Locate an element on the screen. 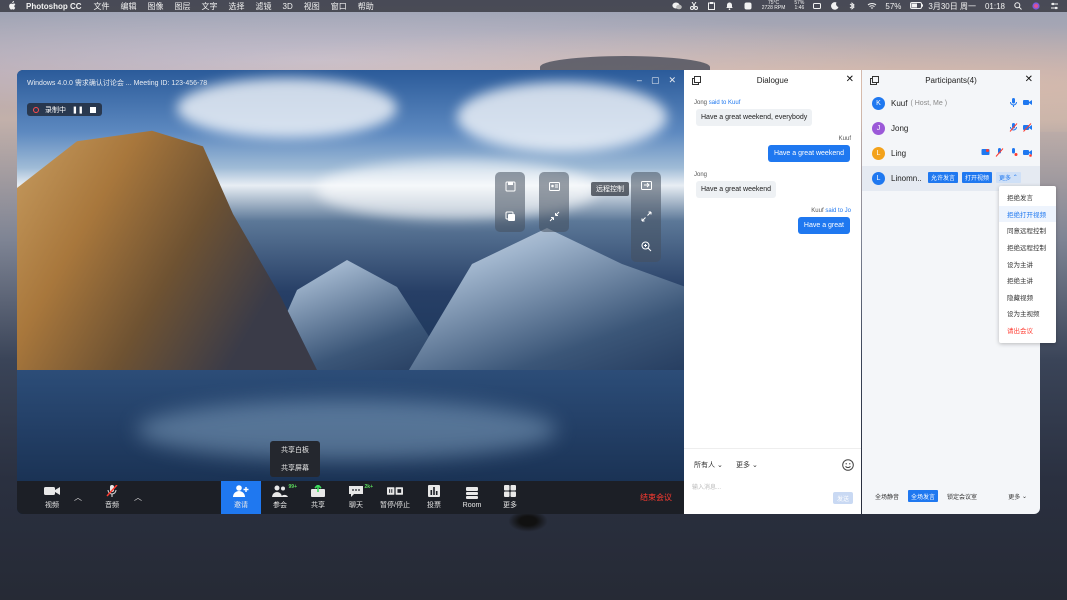 This screenshot has height=600, width=1067. menu-item-hide-video: 隐藏视频 is located at coordinates (1027, 297).